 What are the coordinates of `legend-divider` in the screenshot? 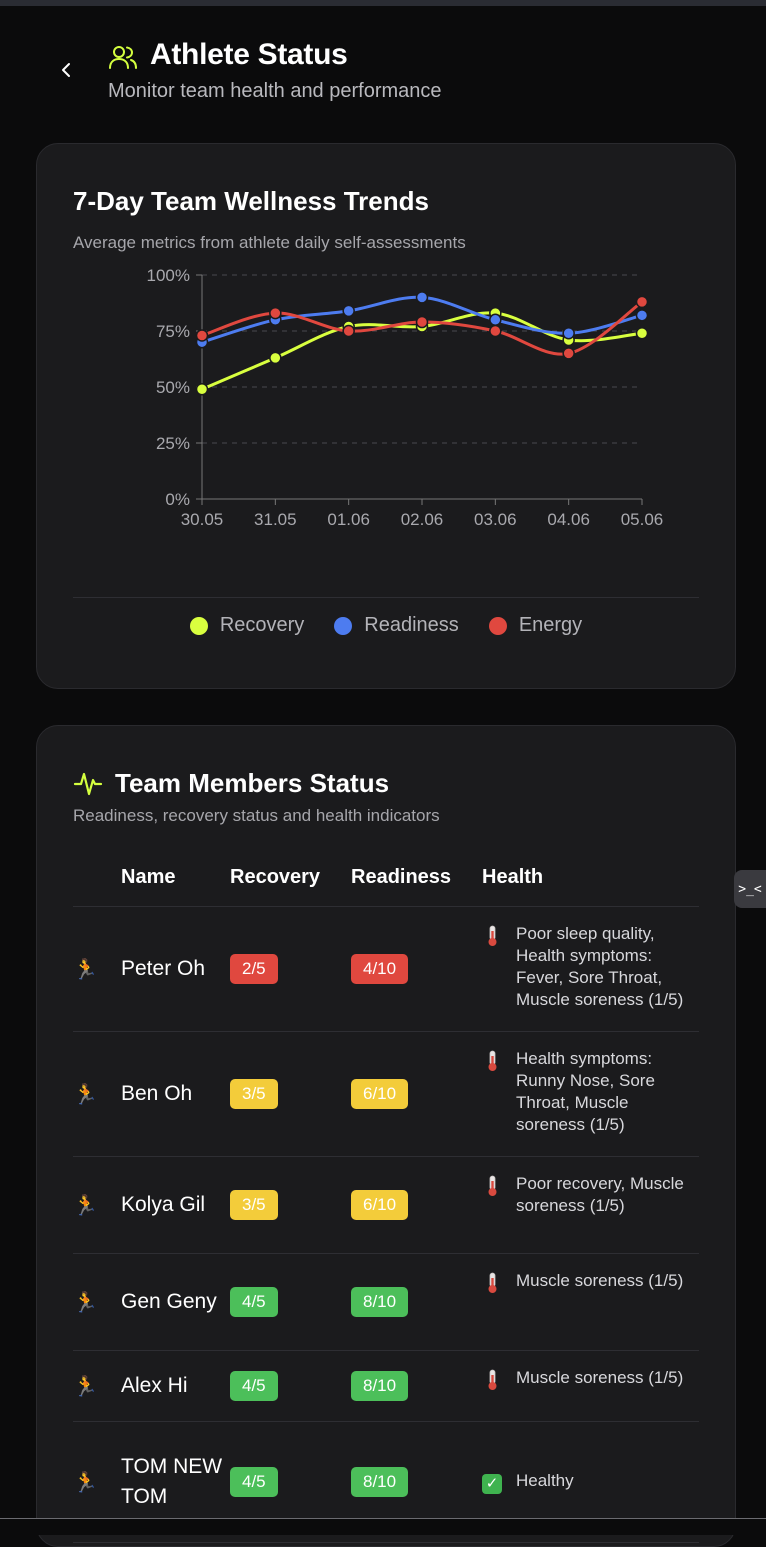 It's located at (386, 597).